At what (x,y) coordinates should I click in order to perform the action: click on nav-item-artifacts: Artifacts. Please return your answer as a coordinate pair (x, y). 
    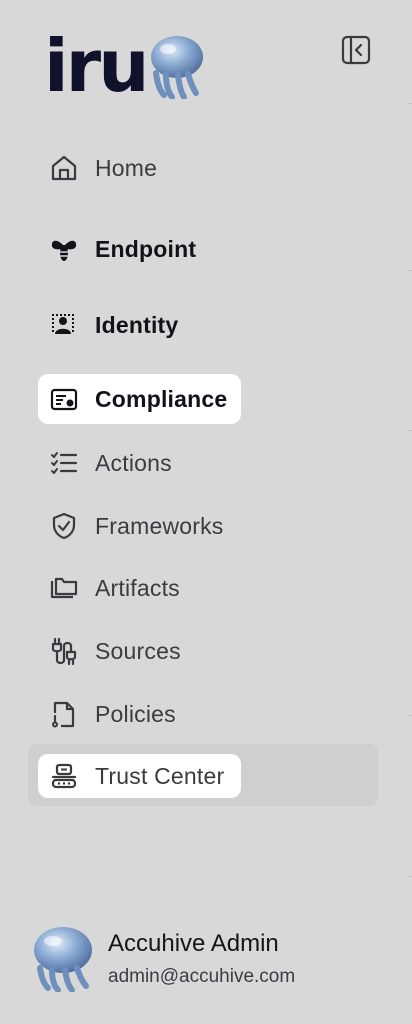
    Looking at the image, I should click on (109, 588).